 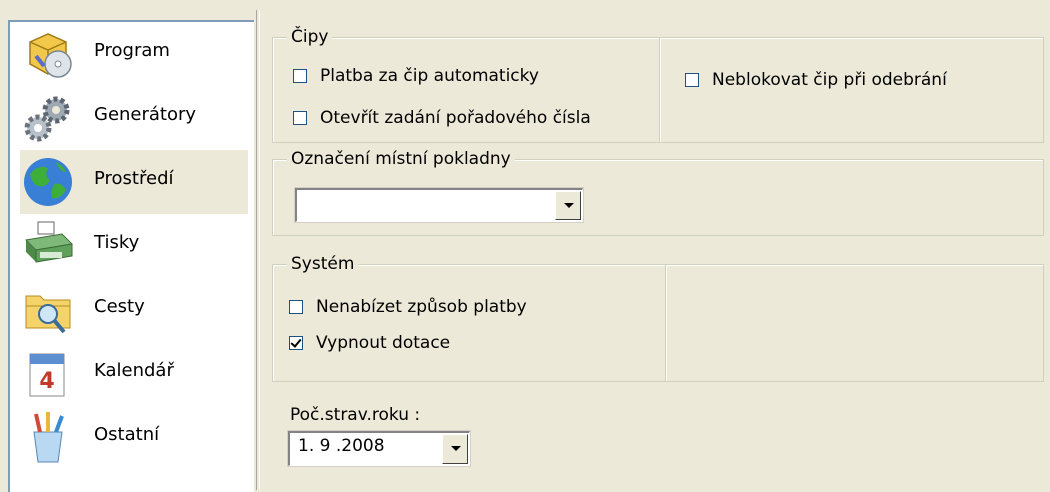 I want to click on checkbox-label: Vypnout dotace, so click(x=383, y=343).